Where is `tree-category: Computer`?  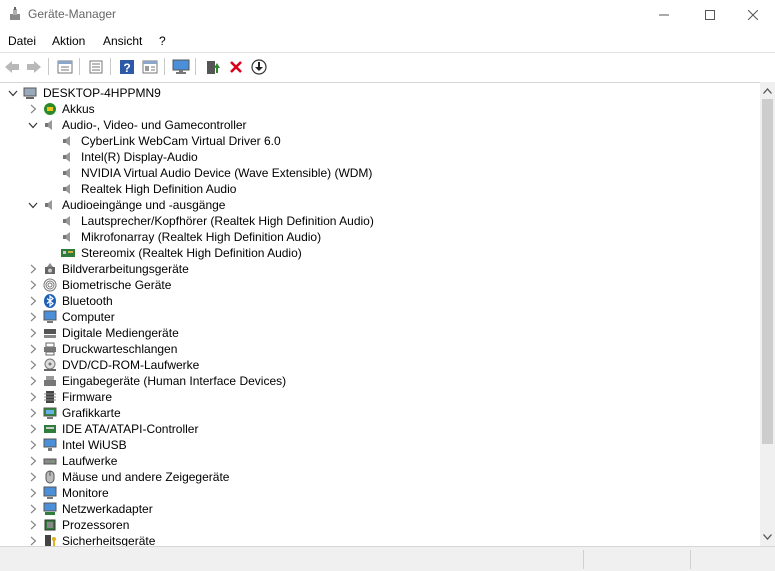 tree-category: Computer is located at coordinates (380, 317).